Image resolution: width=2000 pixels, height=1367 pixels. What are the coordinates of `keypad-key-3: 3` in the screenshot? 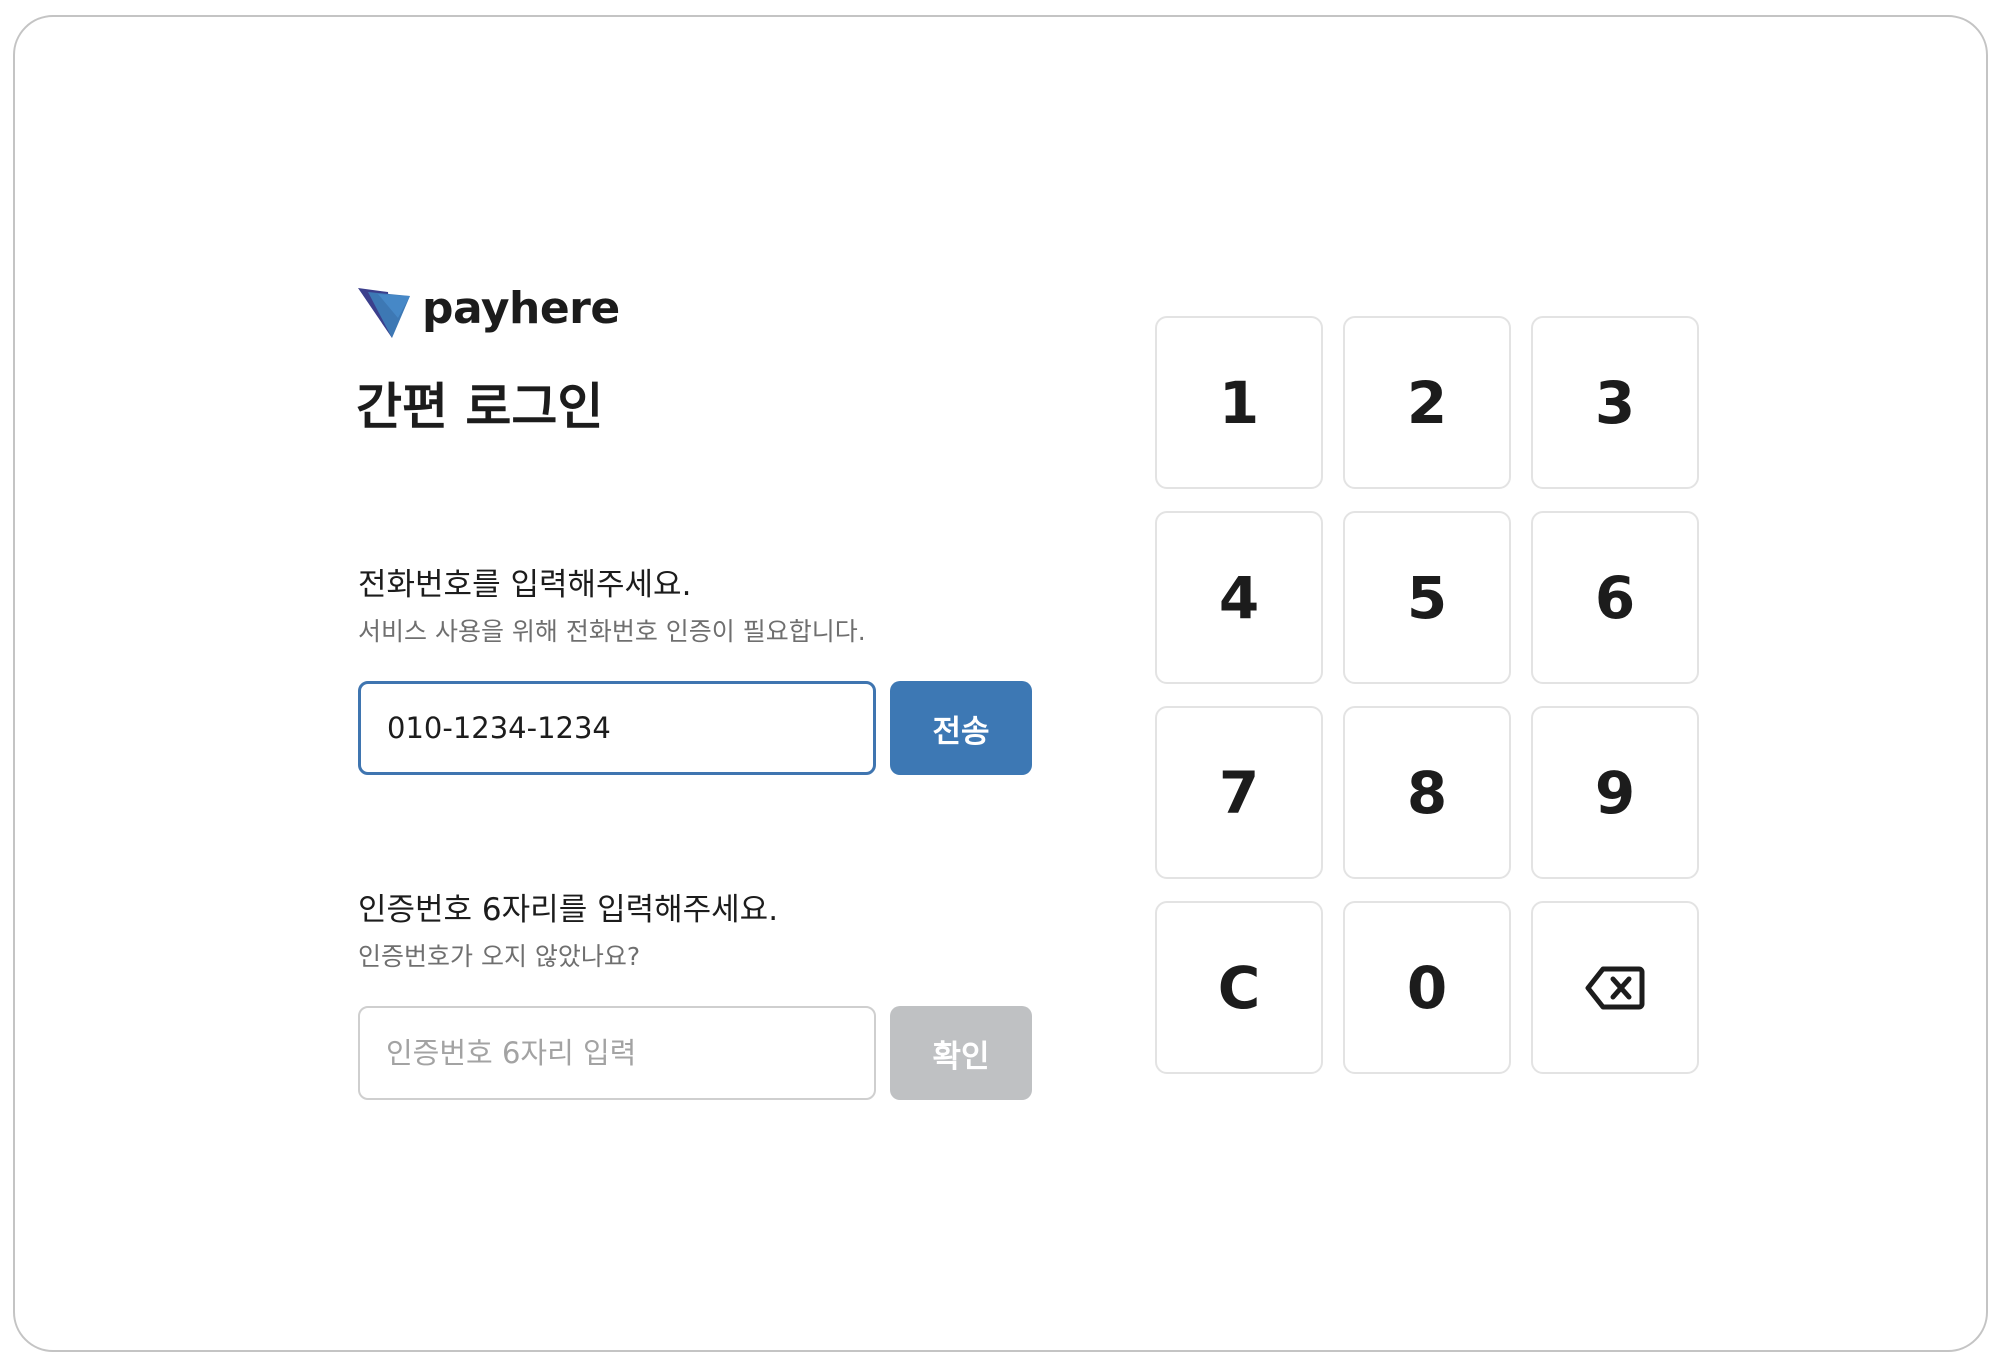 It's located at (1615, 402).